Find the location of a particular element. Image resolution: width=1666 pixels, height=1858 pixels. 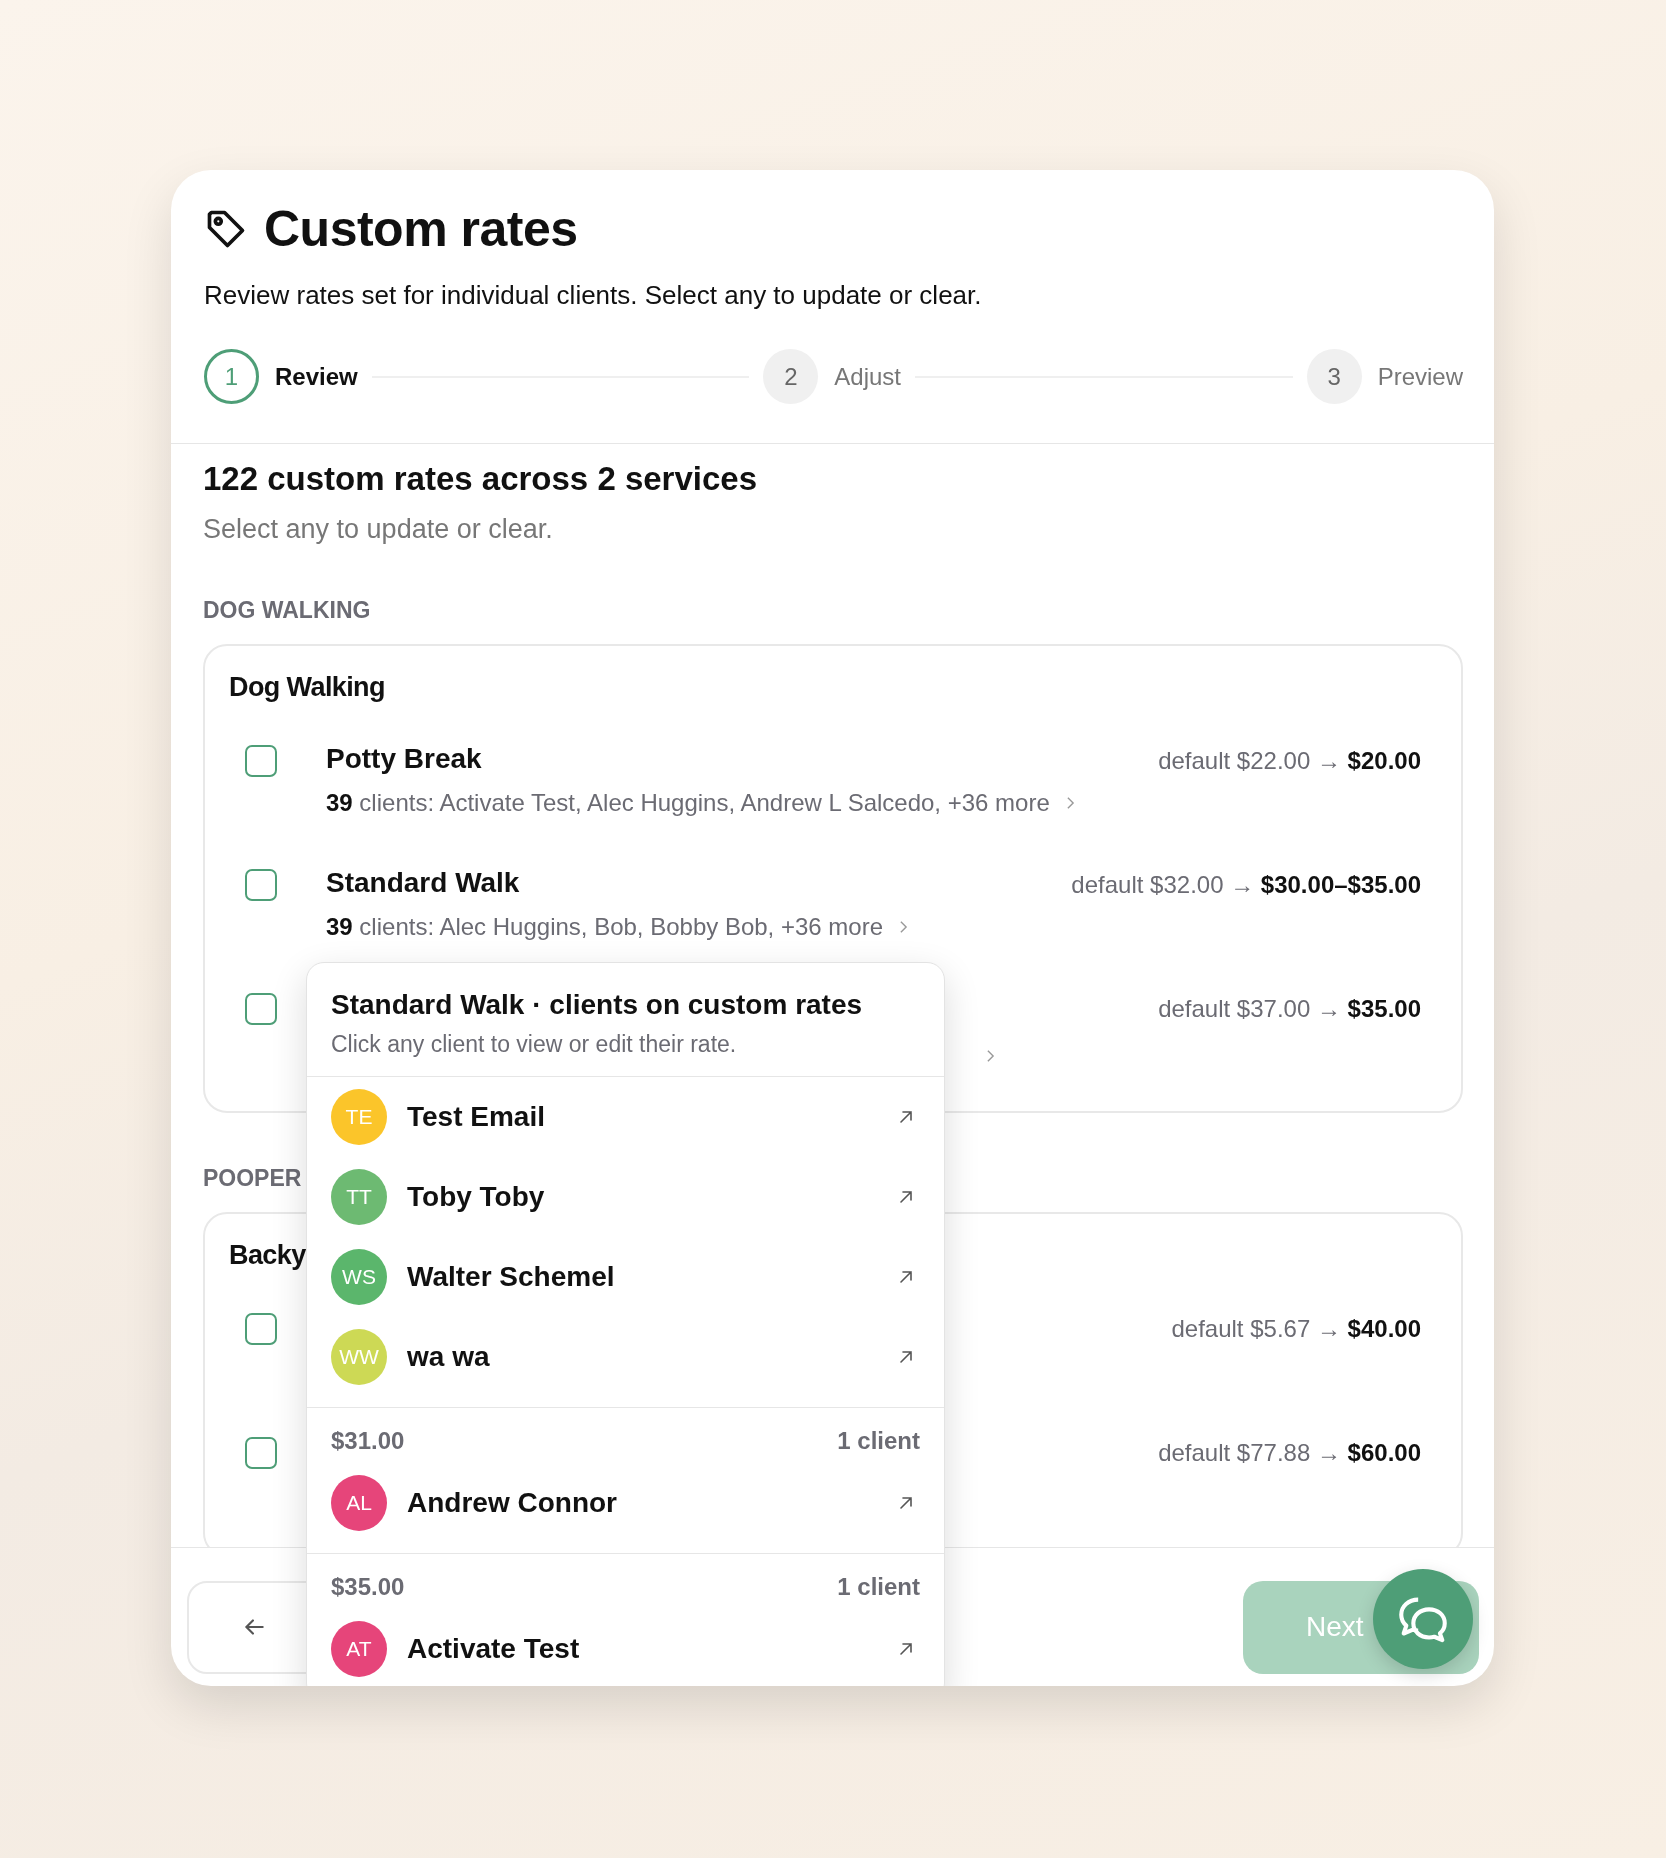

client-item: TT Toby Toby is located at coordinates (625, 1197).